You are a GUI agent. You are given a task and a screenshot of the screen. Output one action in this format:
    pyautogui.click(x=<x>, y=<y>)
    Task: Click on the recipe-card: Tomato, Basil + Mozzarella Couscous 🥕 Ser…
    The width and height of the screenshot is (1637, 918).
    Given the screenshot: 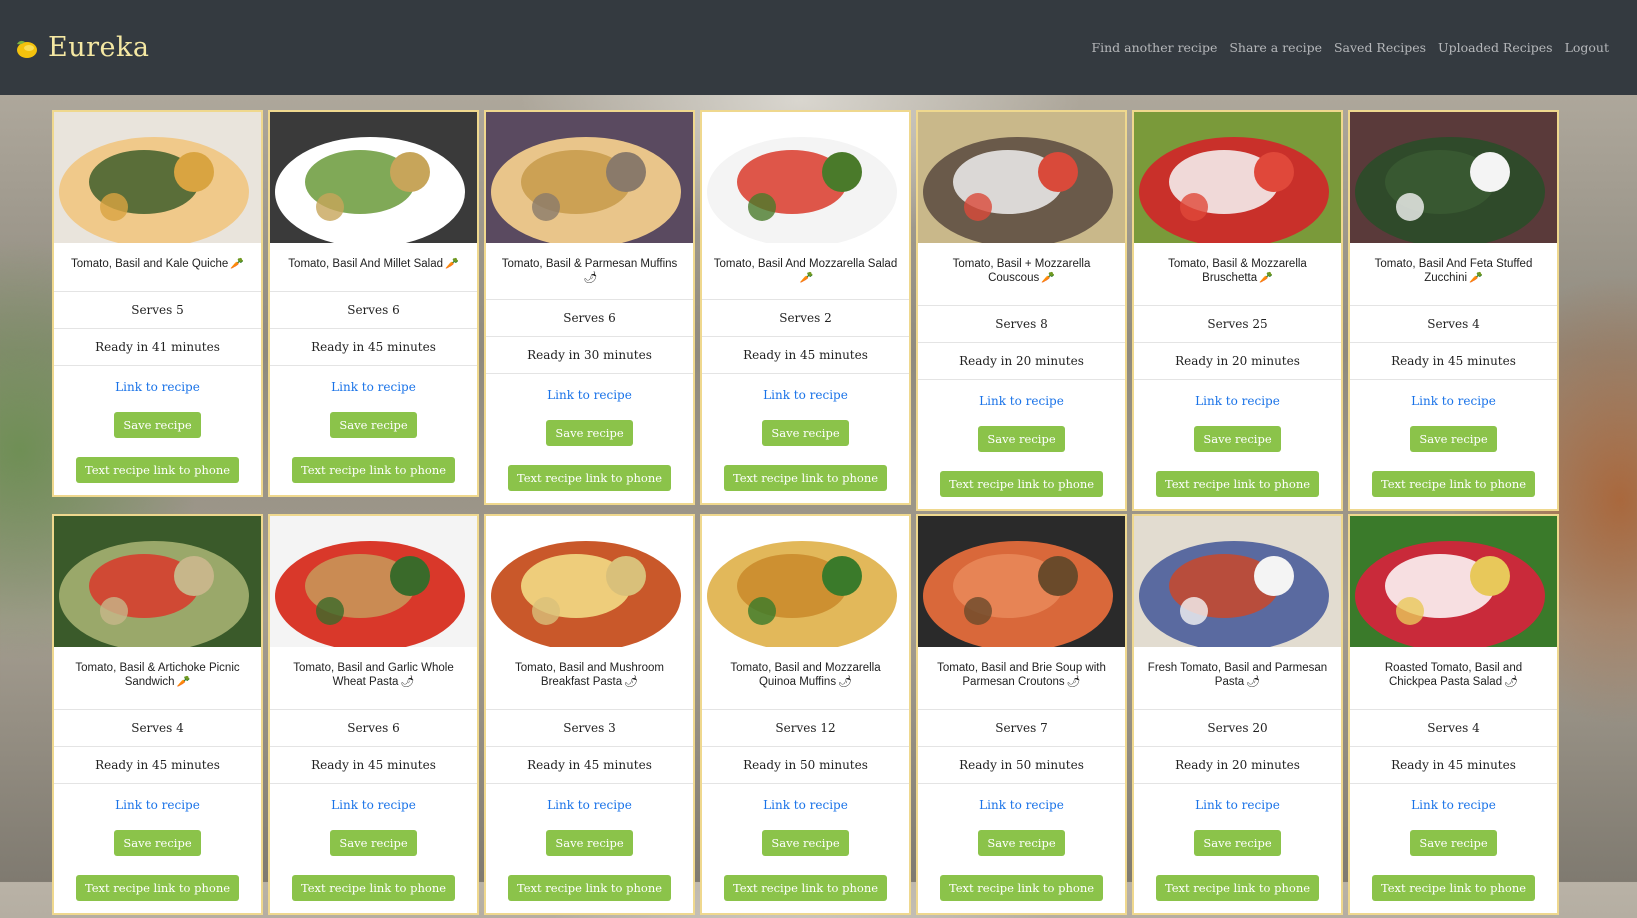 What is the action you would take?
    pyautogui.click(x=1021, y=310)
    